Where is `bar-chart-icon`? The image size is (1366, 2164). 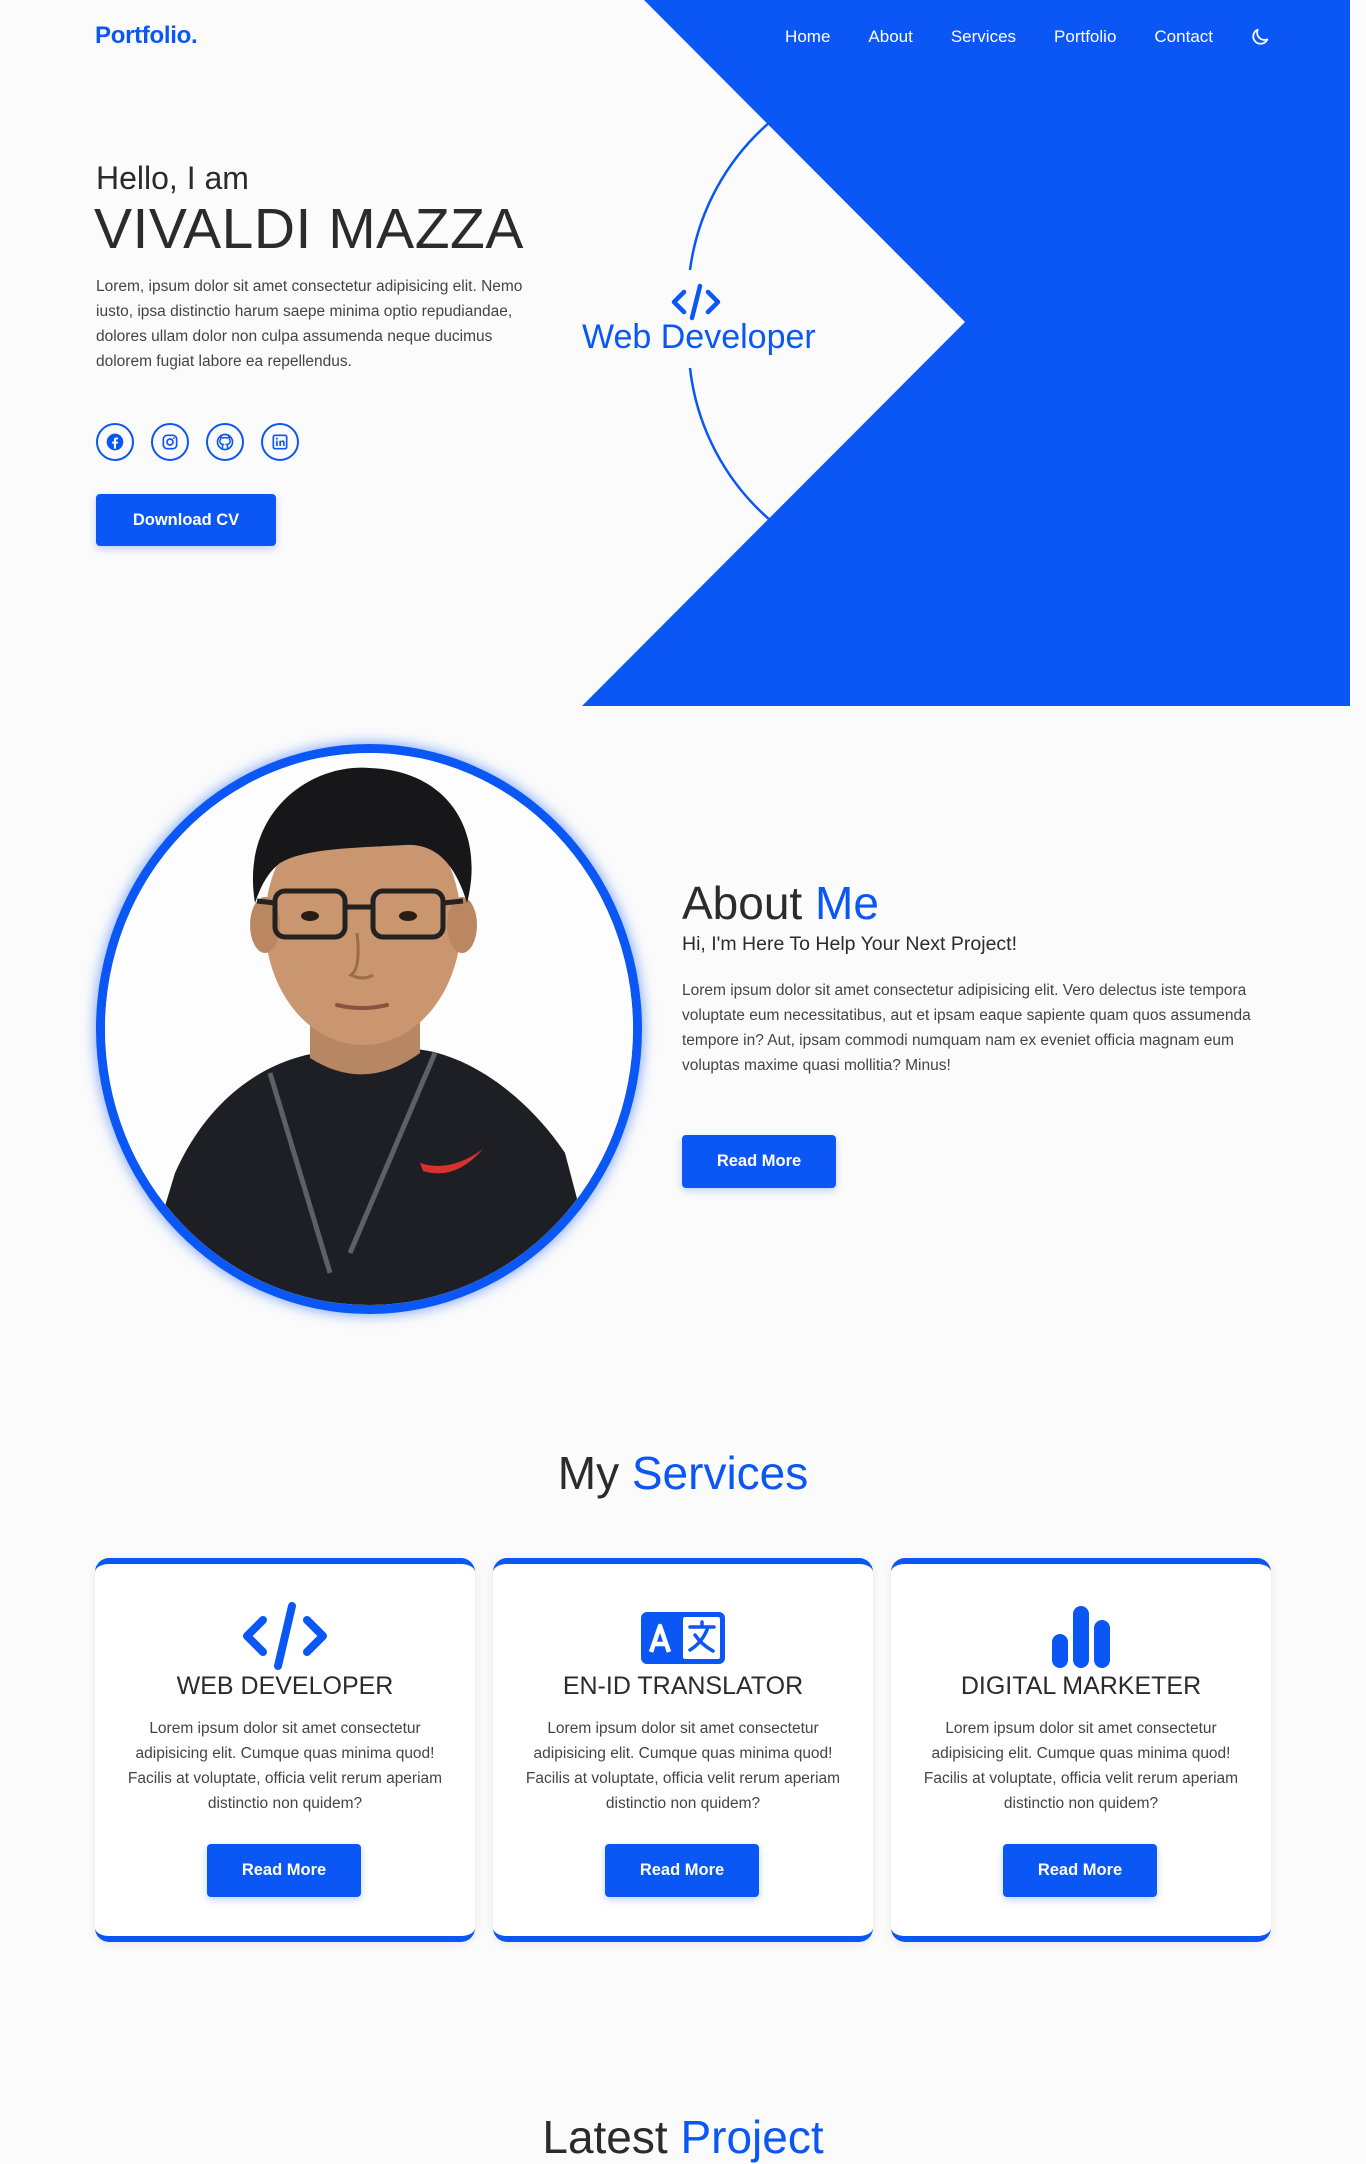
bar-chart-icon is located at coordinates (1081, 1637).